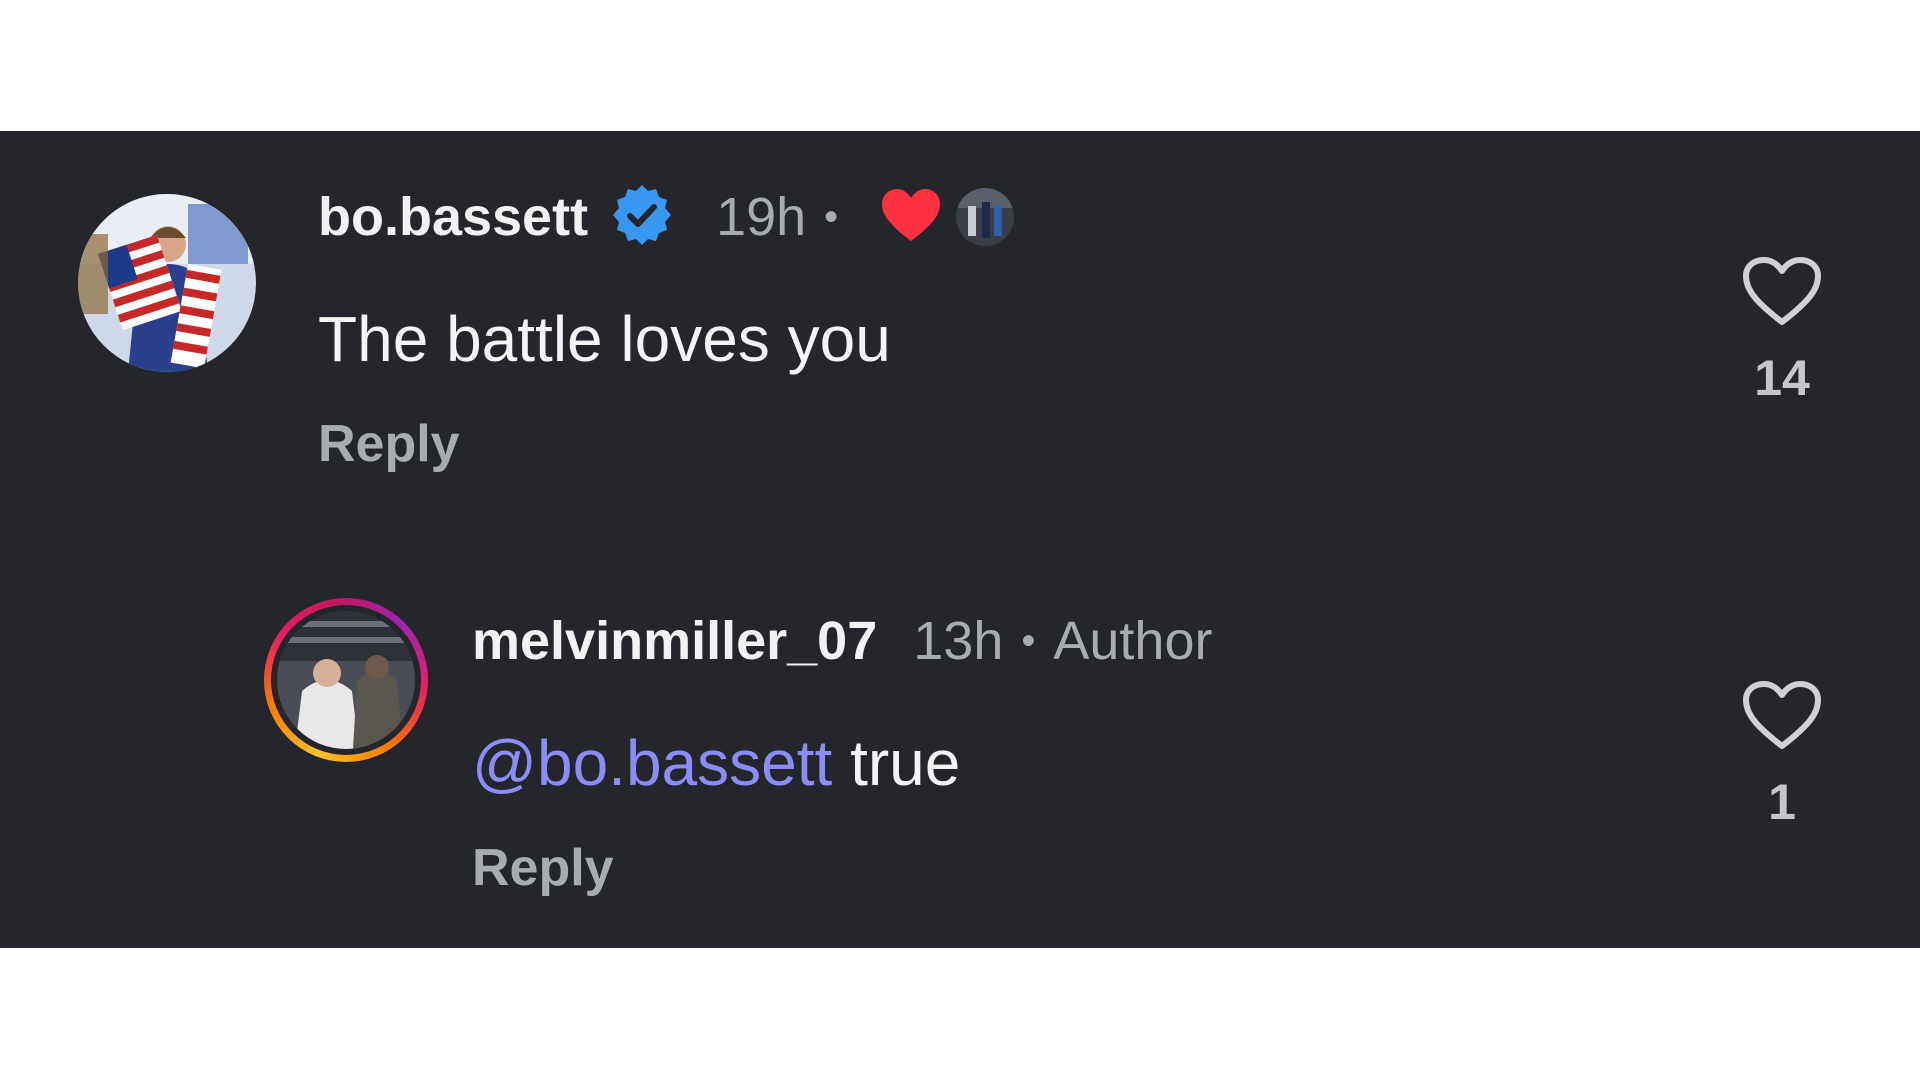 This screenshot has height=1080, width=1920. I want to click on like-count: 1, so click(1782, 802).